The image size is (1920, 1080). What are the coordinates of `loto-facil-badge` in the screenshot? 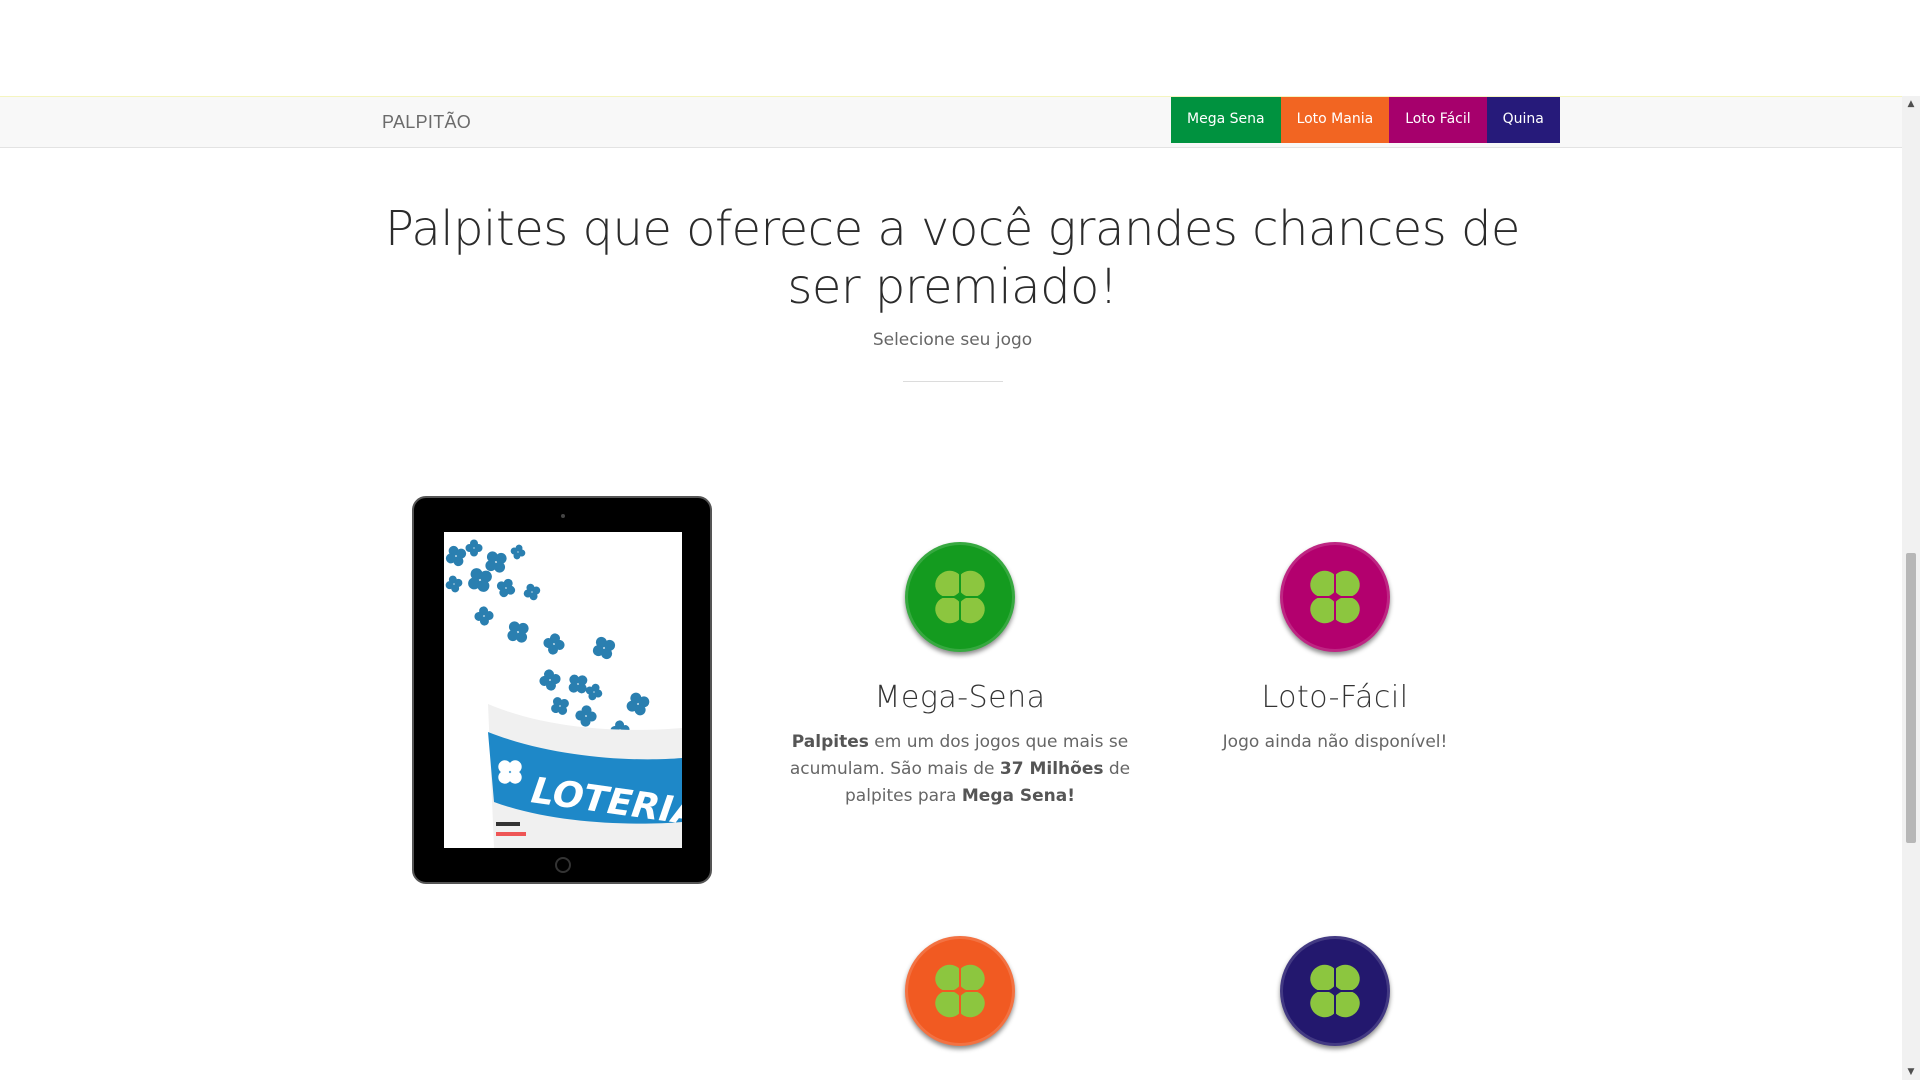 It's located at (1335, 597).